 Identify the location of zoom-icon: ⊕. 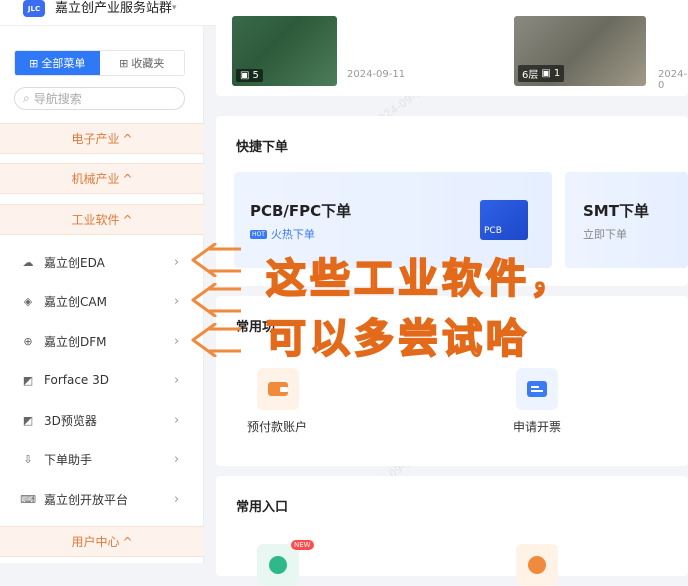
(28, 341).